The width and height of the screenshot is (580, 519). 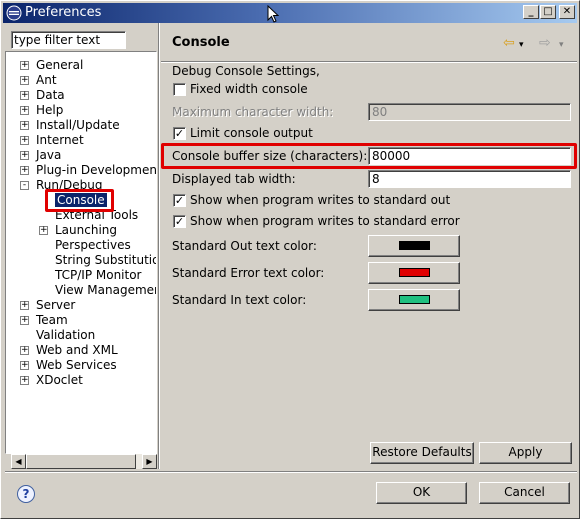 I want to click on tree-item-install-update: Install/Update, so click(x=78, y=125).